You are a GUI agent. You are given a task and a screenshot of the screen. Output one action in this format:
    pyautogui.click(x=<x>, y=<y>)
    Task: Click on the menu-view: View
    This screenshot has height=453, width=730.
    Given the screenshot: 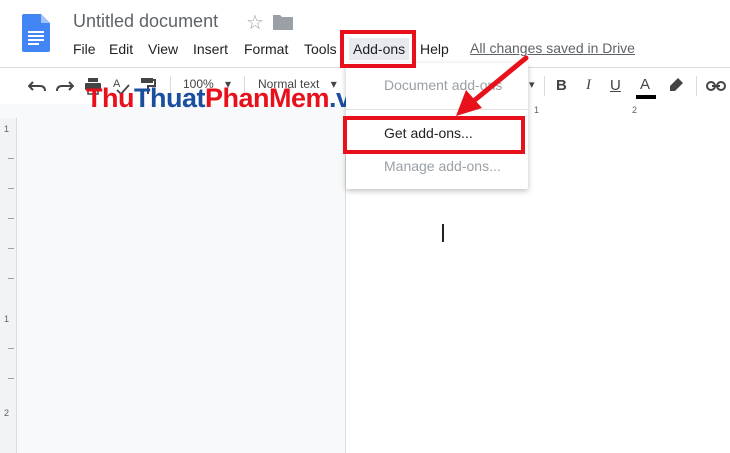 What is the action you would take?
    pyautogui.click(x=163, y=49)
    